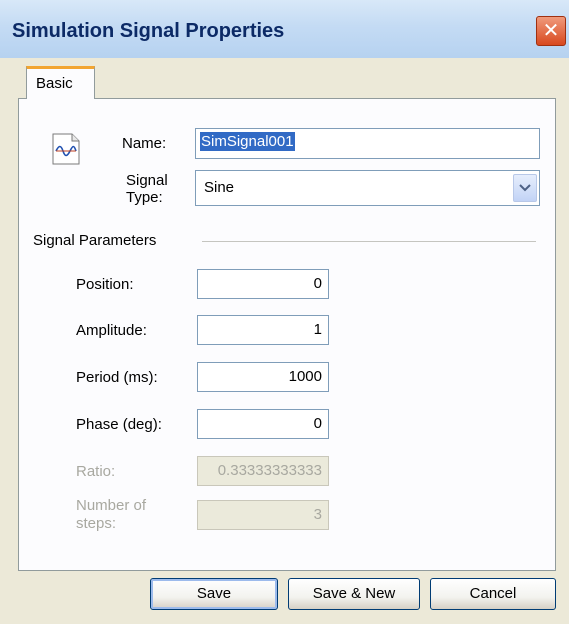 The width and height of the screenshot is (569, 624). I want to click on window-title: Simulation Signal Properties, so click(148, 31).